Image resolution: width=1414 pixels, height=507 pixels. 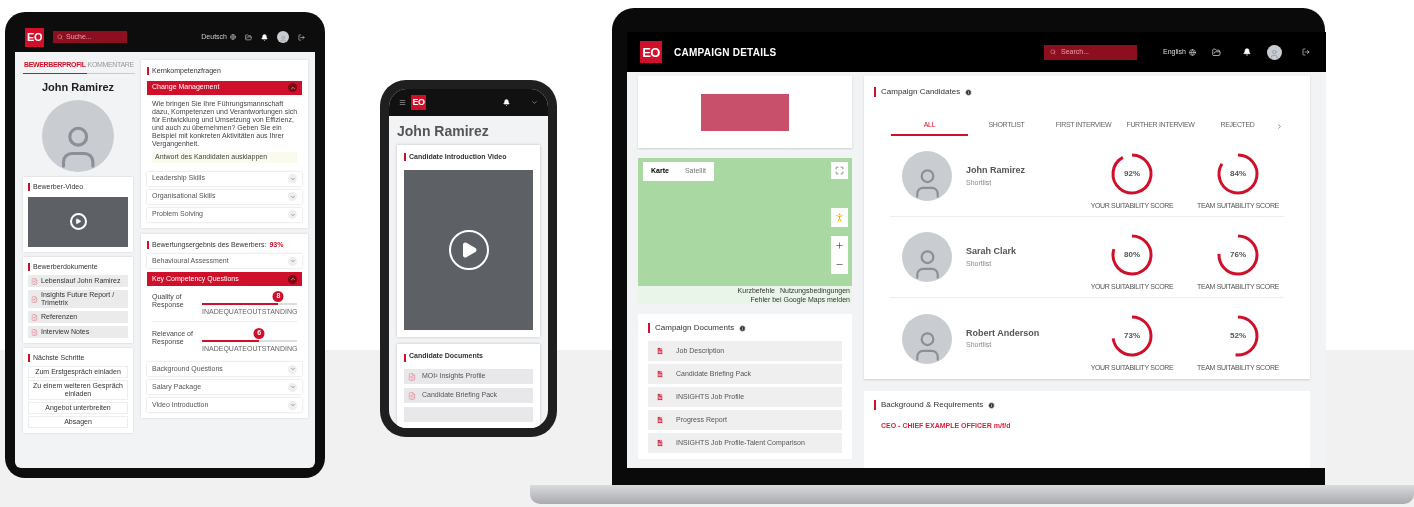 I want to click on person-icon, so click(x=839, y=217).